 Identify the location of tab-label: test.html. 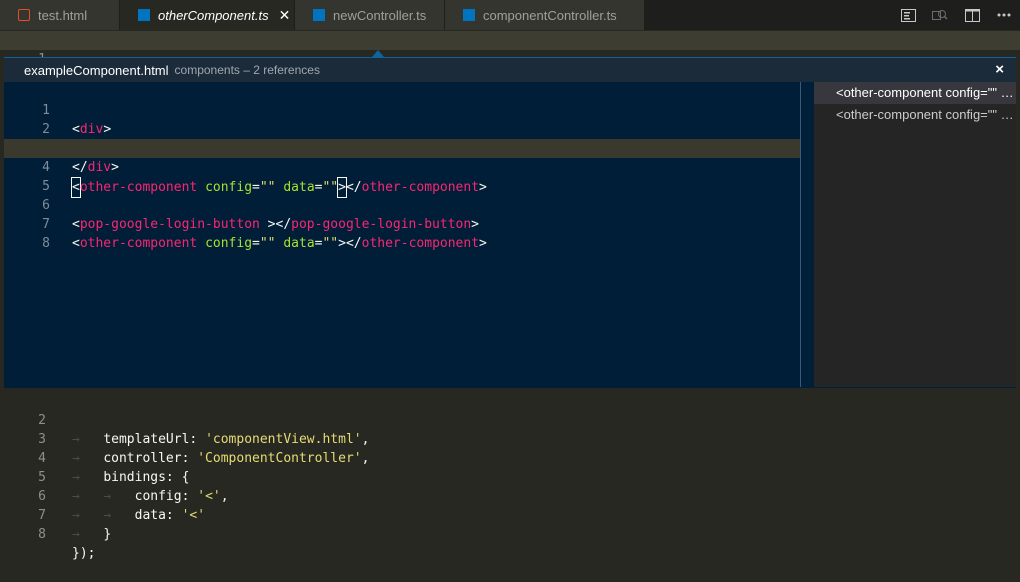
(63, 15).